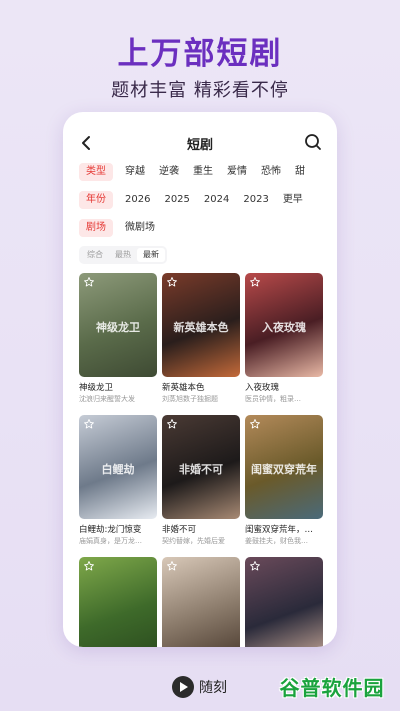 The image size is (400, 711). I want to click on drama-title: 白鲤劫:龙门惊变, so click(110, 530).